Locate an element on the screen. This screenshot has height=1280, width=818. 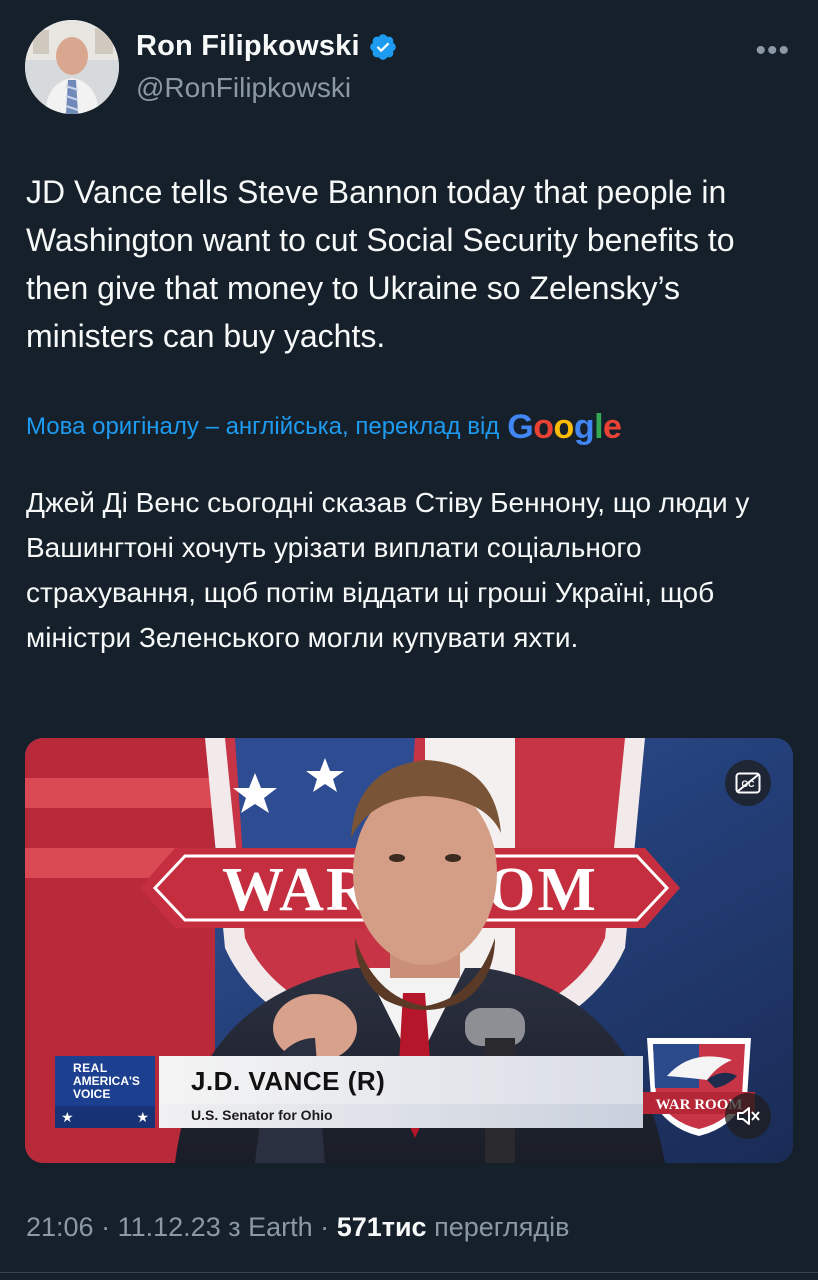
divider is located at coordinates (409, 1272).